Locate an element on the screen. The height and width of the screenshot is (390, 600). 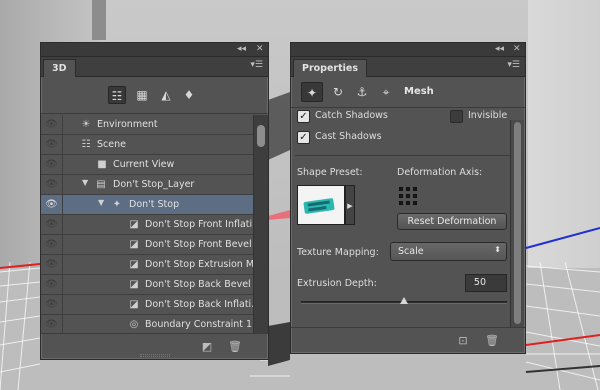
texture-mapping-label: Texture Mapping: is located at coordinates (338, 252).